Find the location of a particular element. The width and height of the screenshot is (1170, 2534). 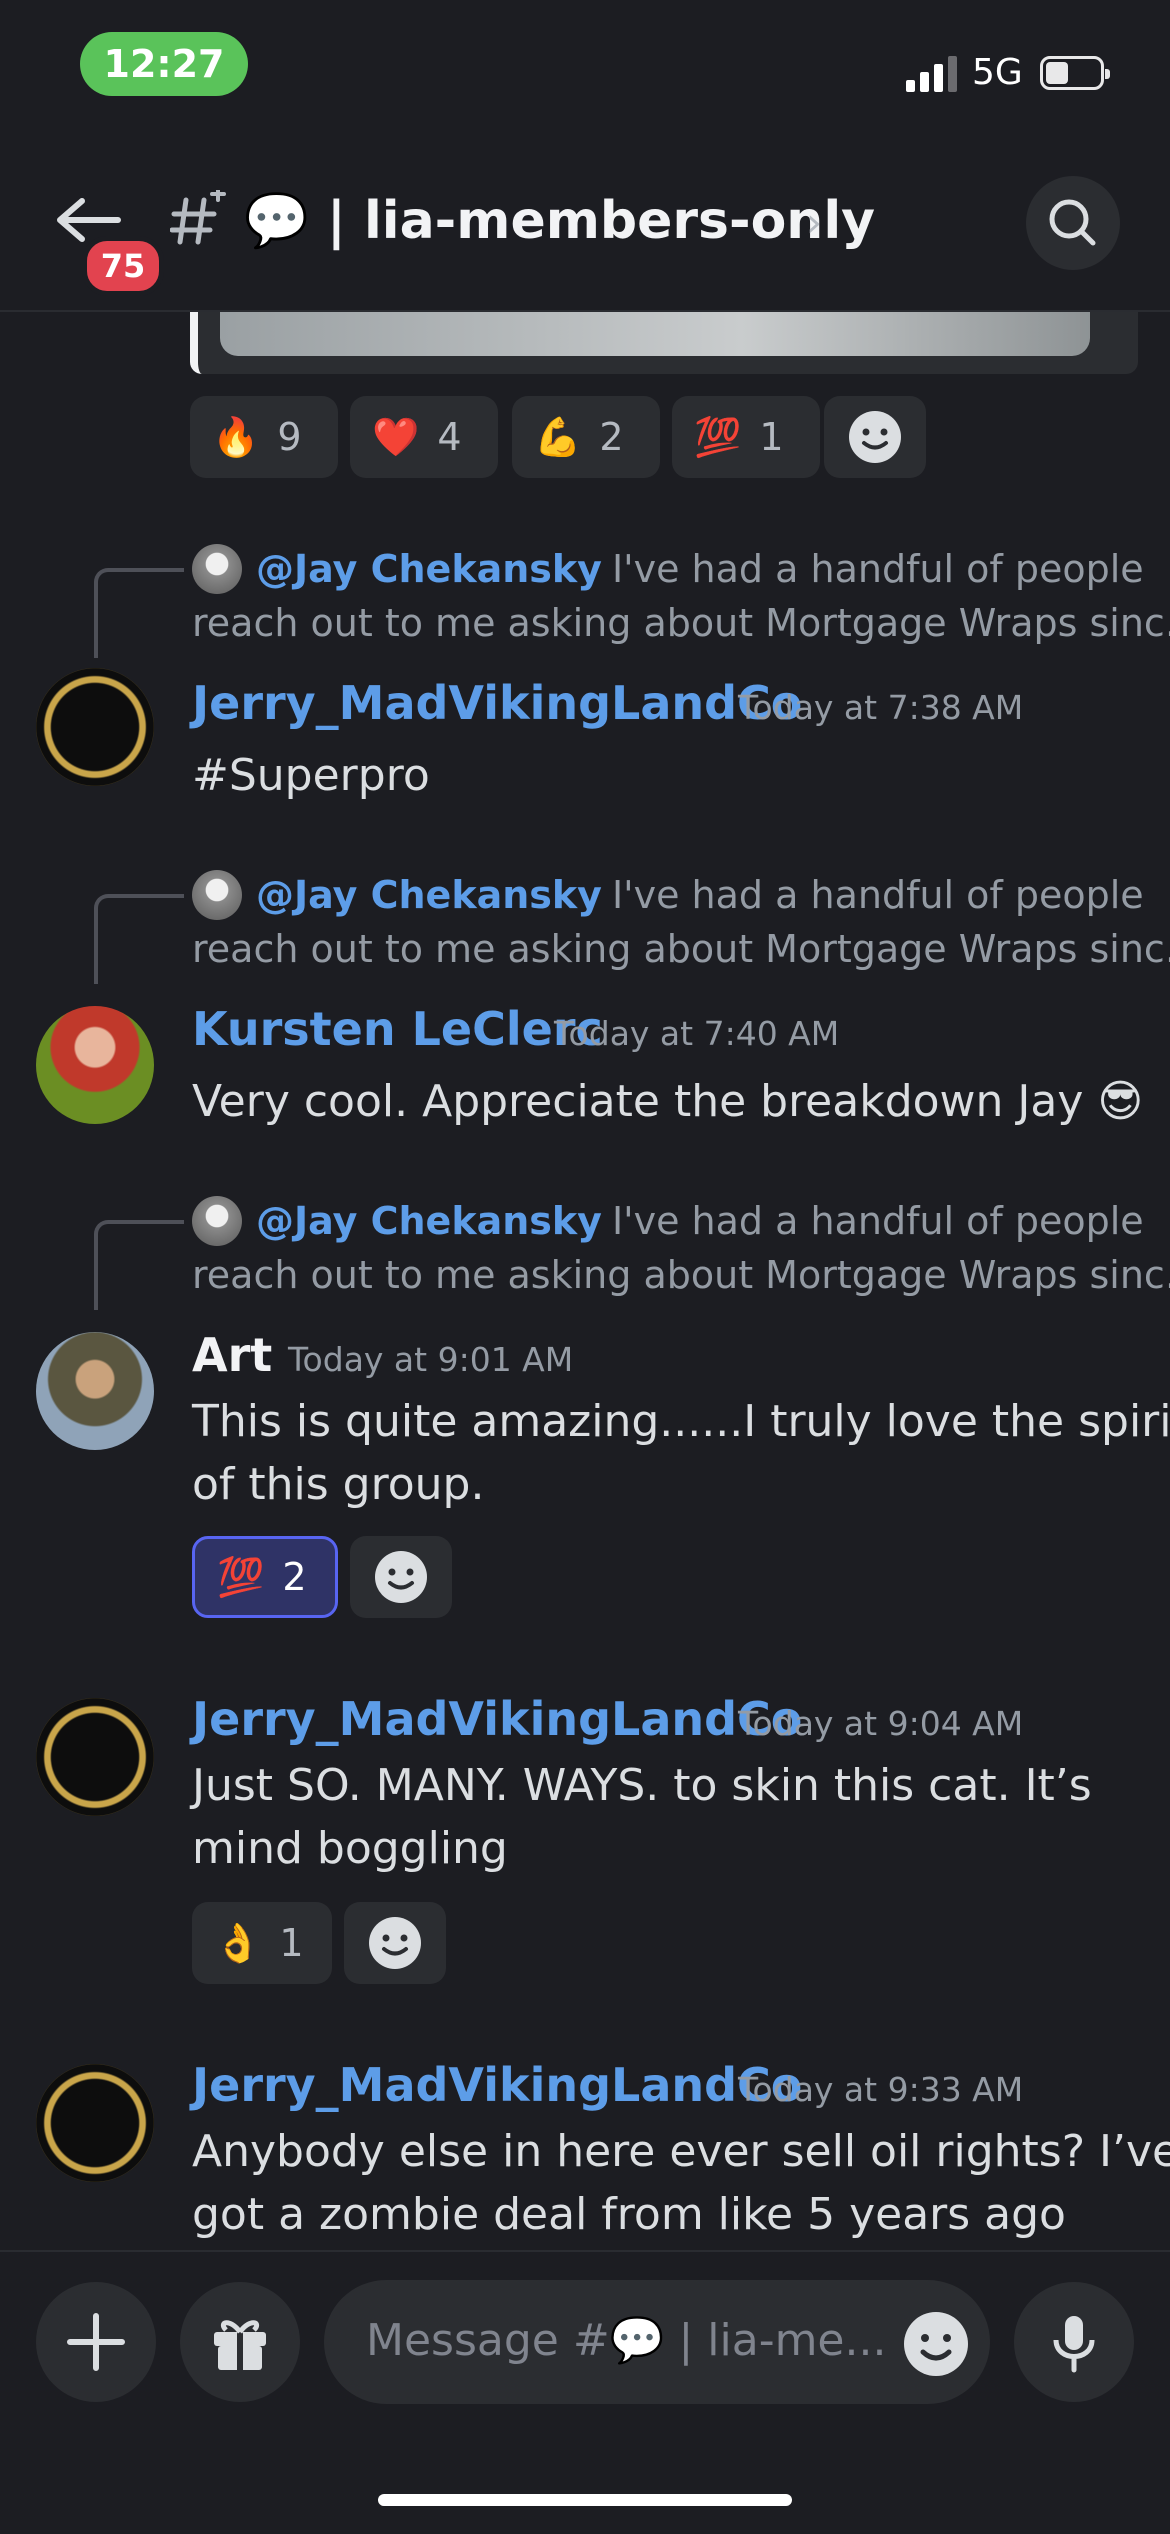

embed-image is located at coordinates (655, 334).